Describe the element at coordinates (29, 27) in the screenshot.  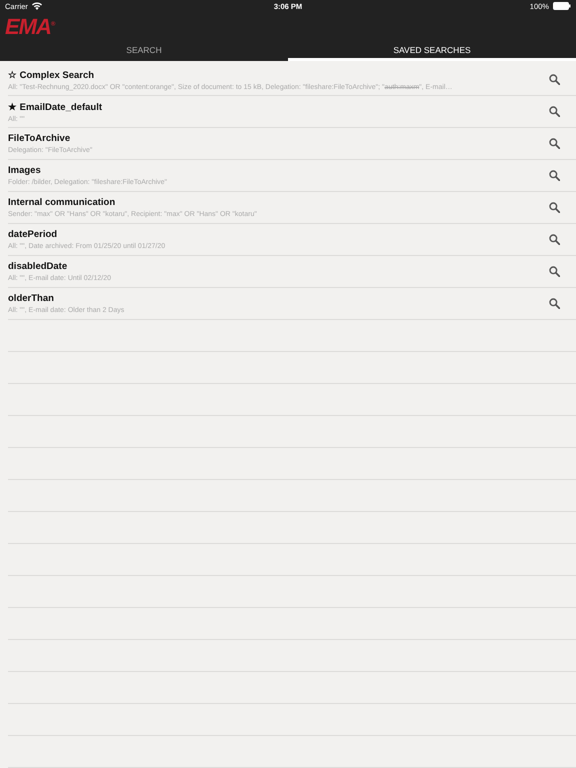
I see `logo: EMA$^{®}$` at that location.